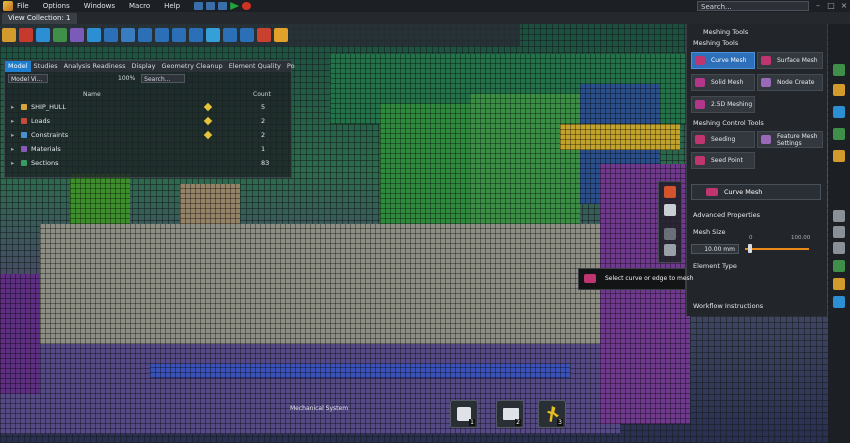 This screenshot has height=443, width=850. Describe the element at coordinates (670, 222) in the screenshot. I see `floating-tool-palette` at that location.